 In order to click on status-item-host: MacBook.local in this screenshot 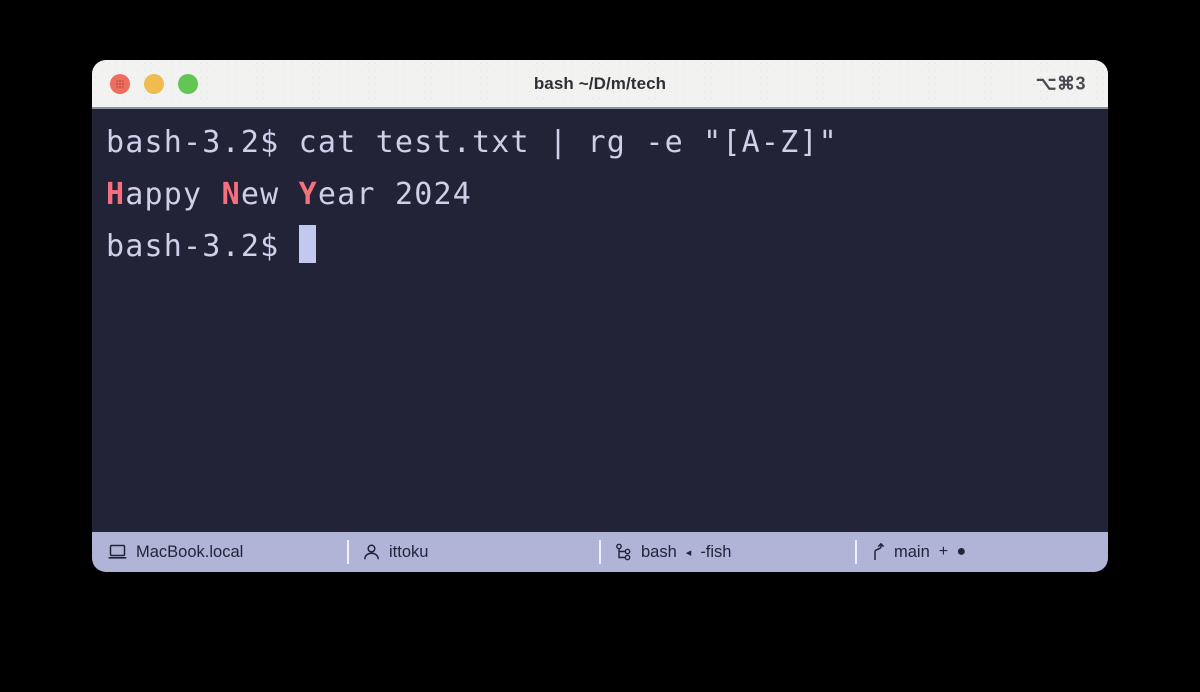, I will do `click(219, 552)`.